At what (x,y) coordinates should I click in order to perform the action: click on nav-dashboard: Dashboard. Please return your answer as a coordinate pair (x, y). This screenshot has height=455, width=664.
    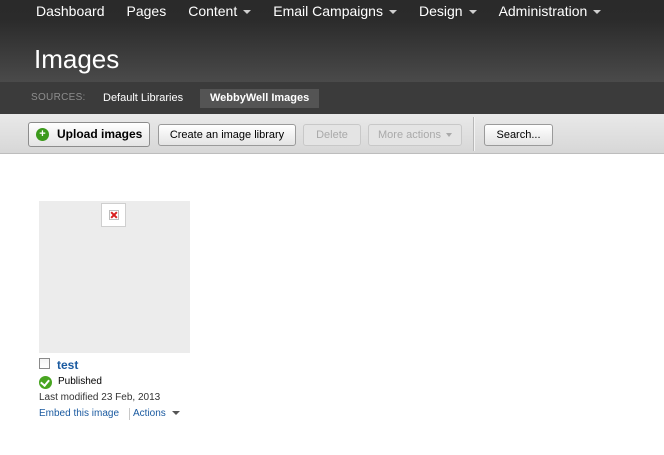
    Looking at the image, I should click on (58, 11).